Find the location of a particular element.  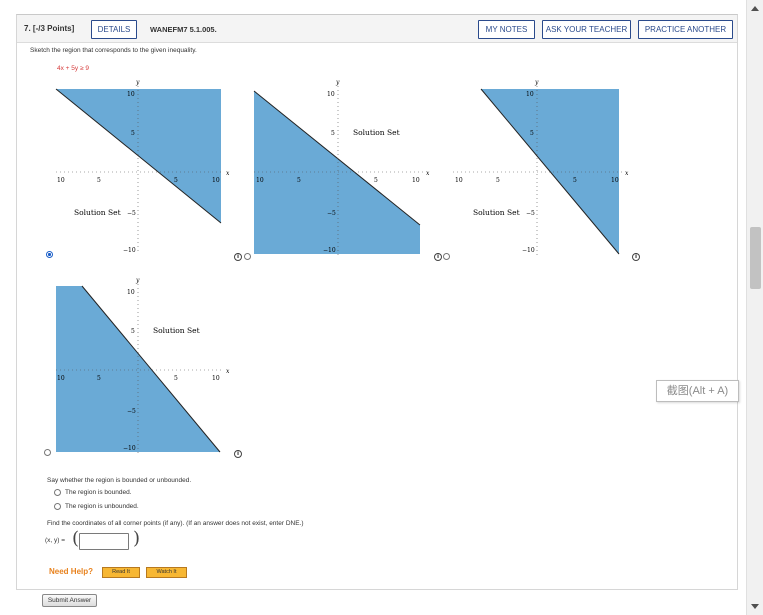

unbounded-radio is located at coordinates (57, 506).